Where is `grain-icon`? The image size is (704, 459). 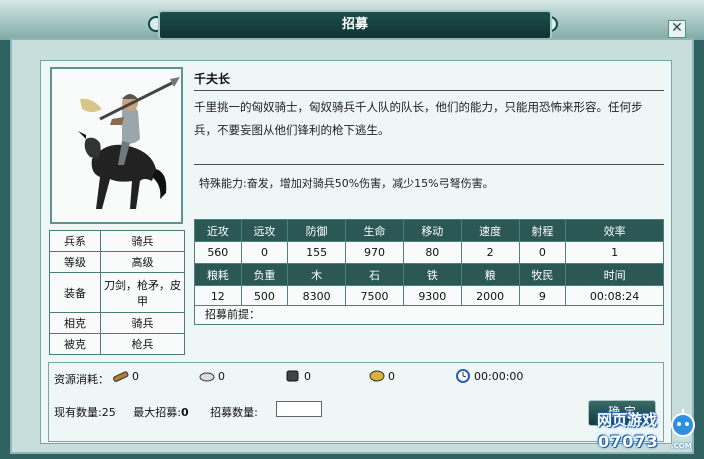
grain-icon is located at coordinates (376, 376).